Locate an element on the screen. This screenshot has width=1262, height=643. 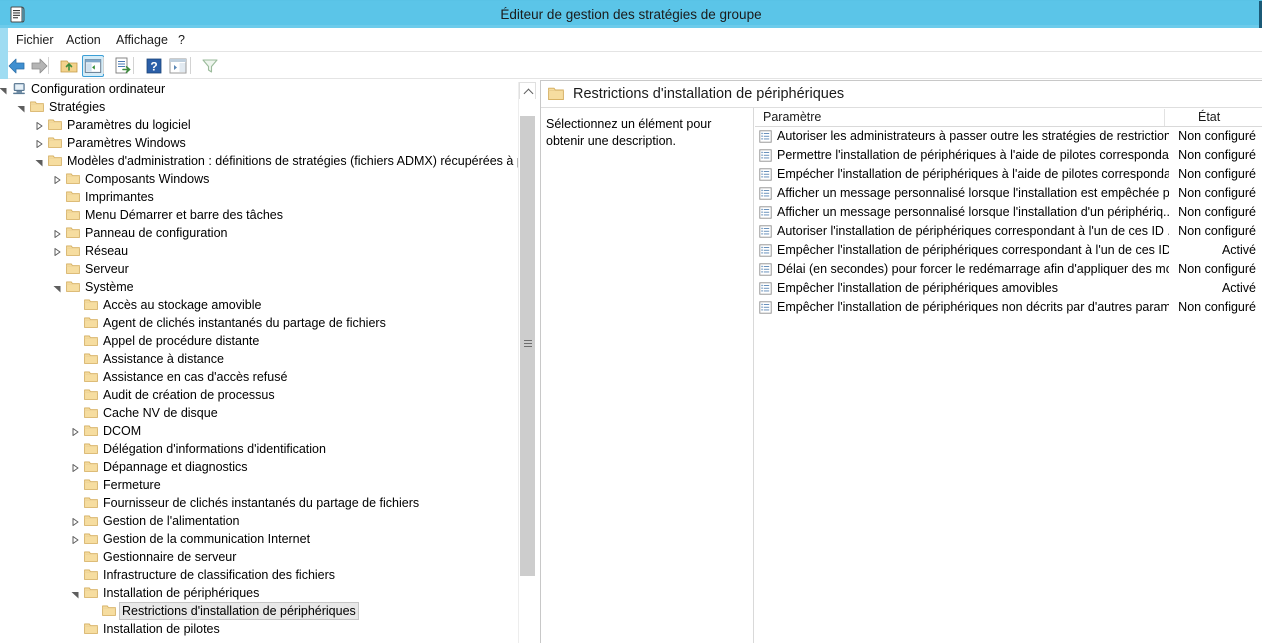
tree-item-1: Stratégies is located at coordinates (268, 107).